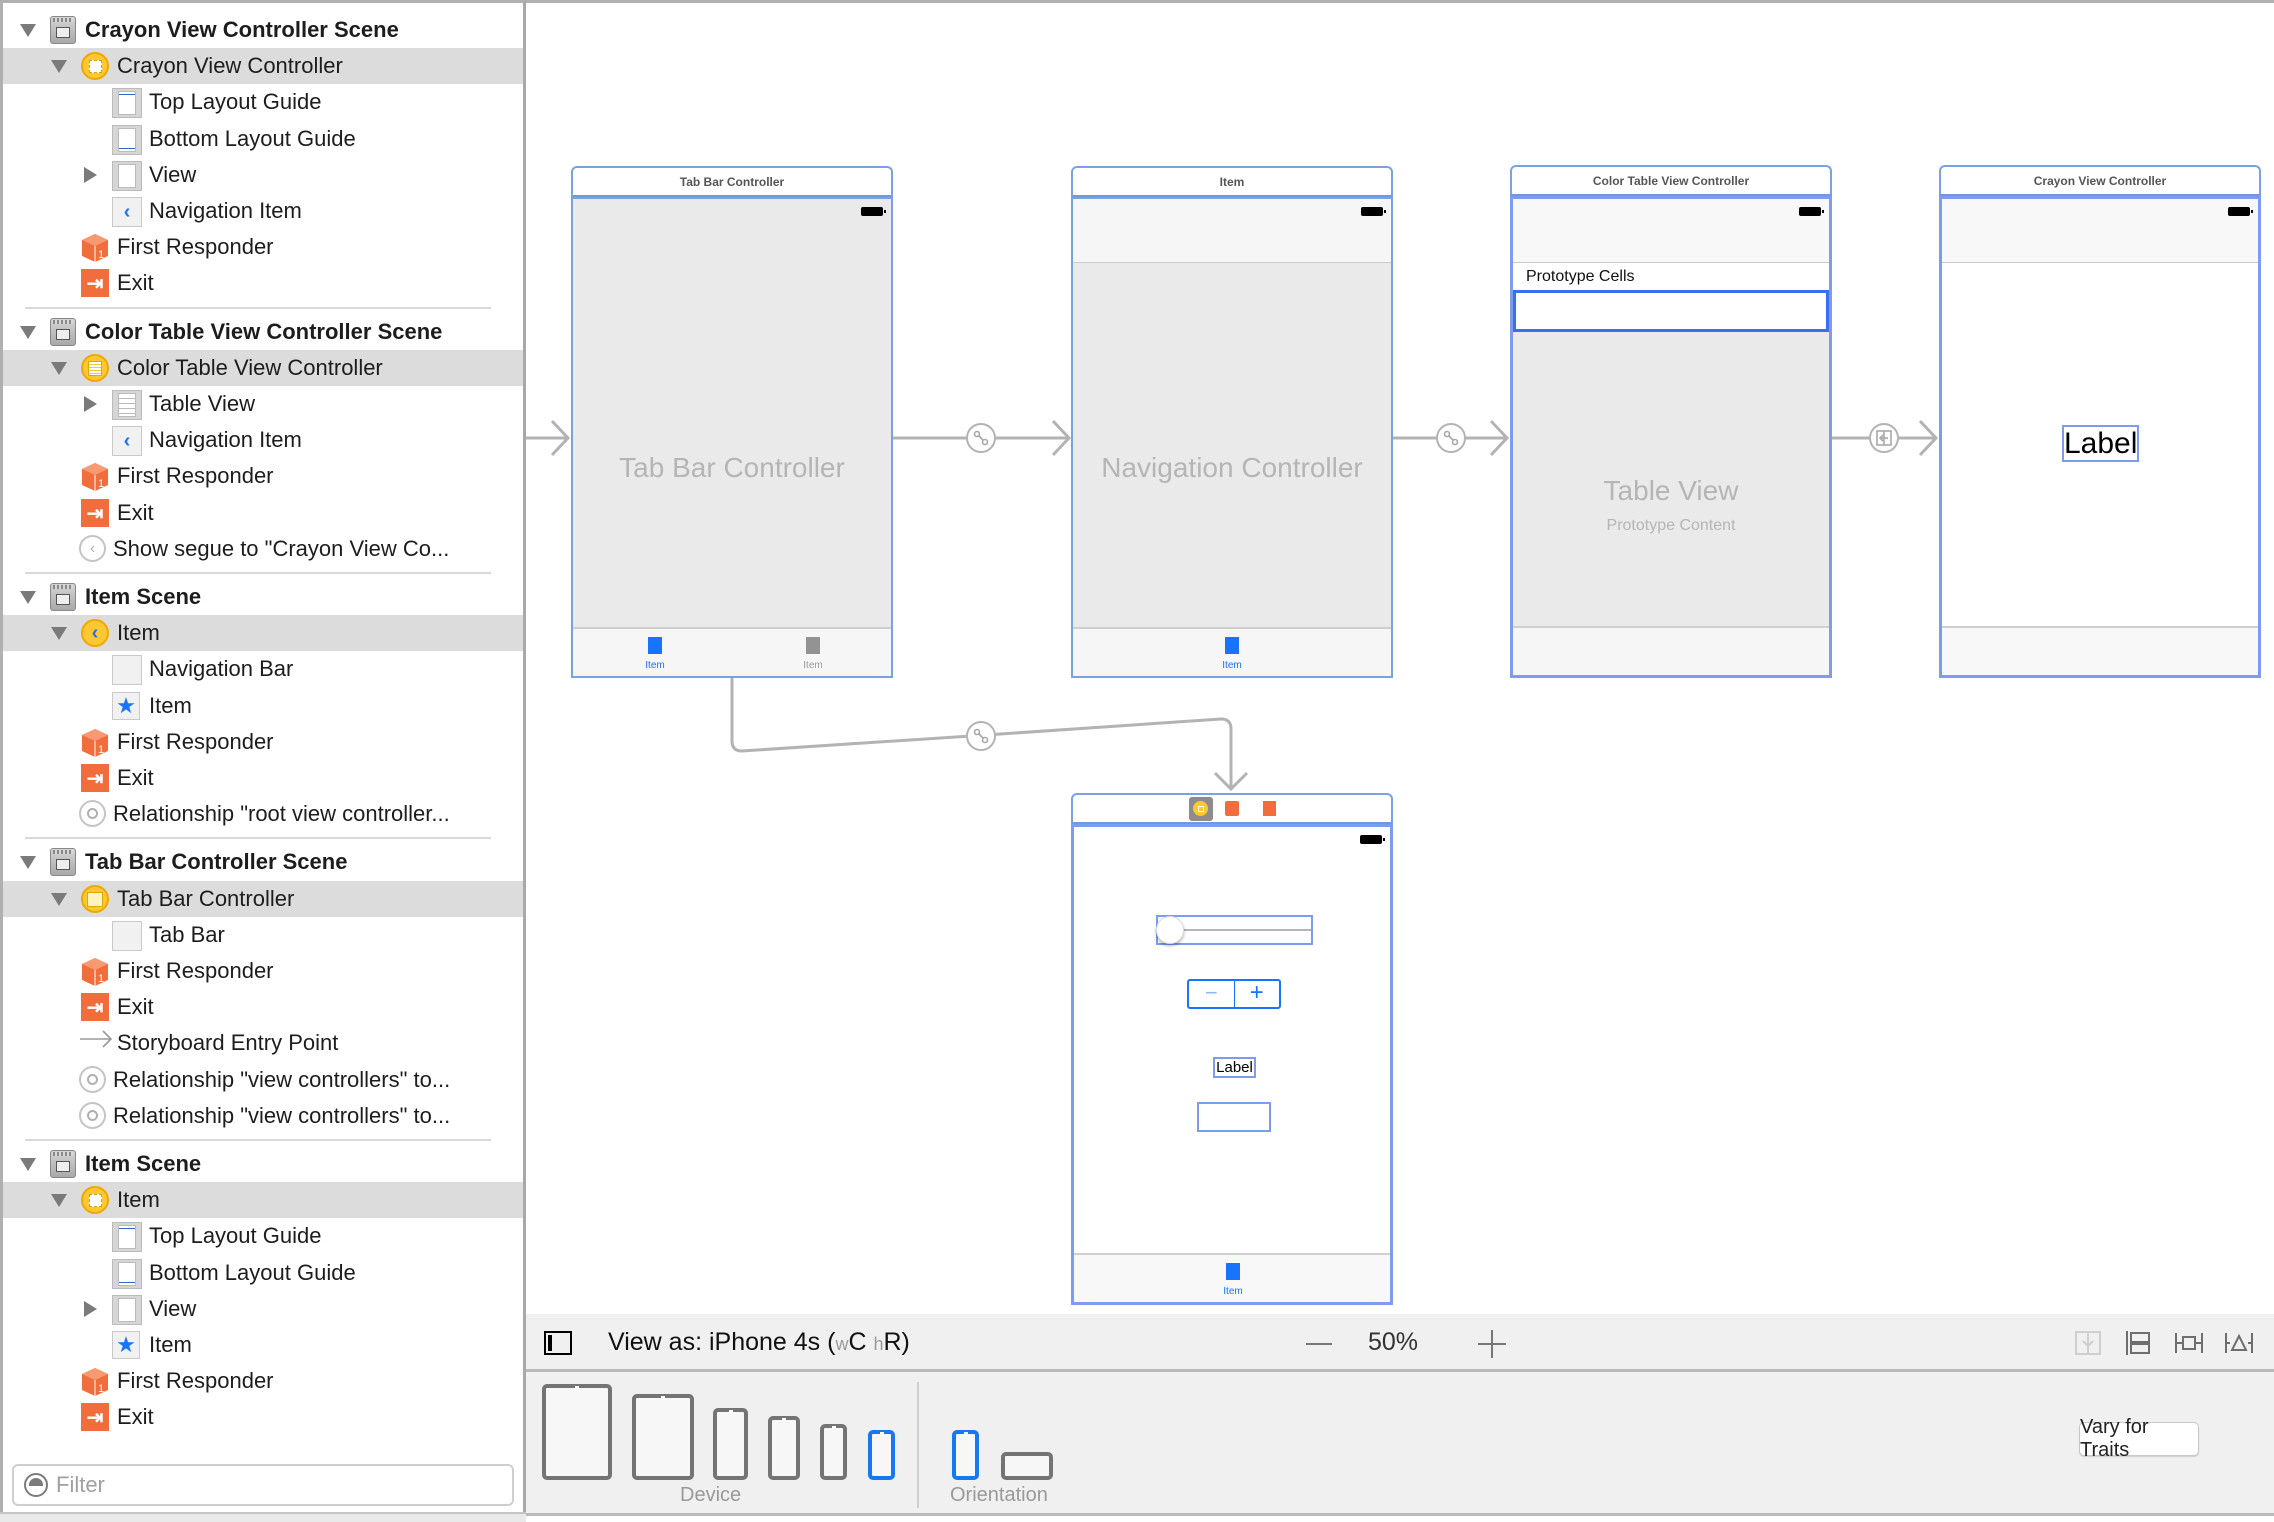  What do you see at coordinates (732, 437) in the screenshot?
I see `scene-screen: Tab Bar Controller Item Item` at bounding box center [732, 437].